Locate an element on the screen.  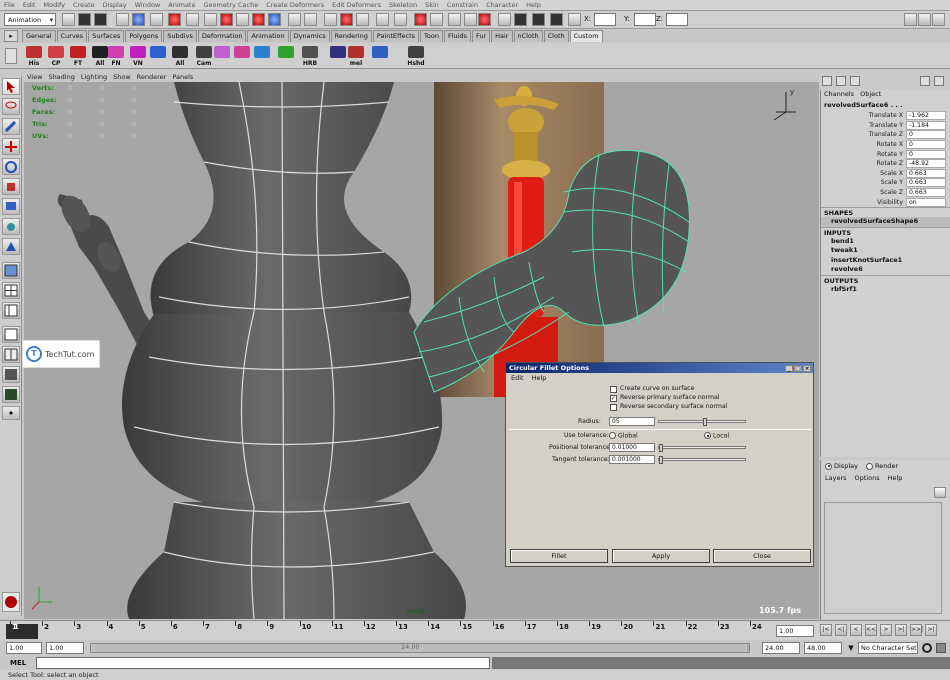
attribute-row: Translate Y -1.184 is located at coordinates (885, 125).